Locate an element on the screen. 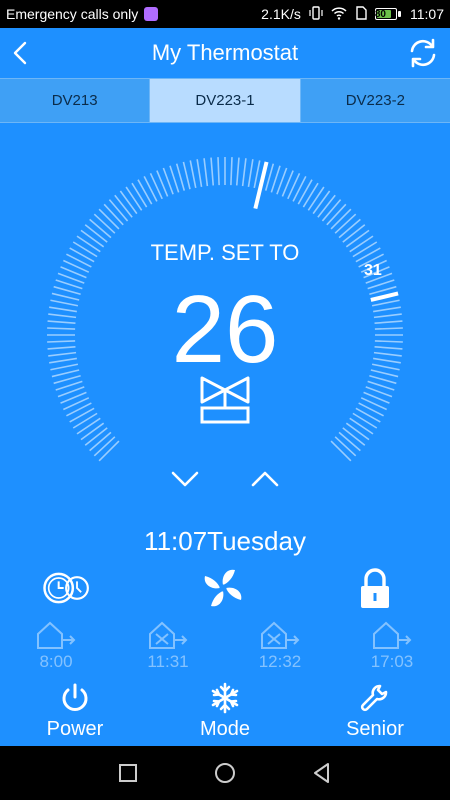 The height and width of the screenshot is (800, 450). network-speed: 2.1K/s is located at coordinates (281, 14).